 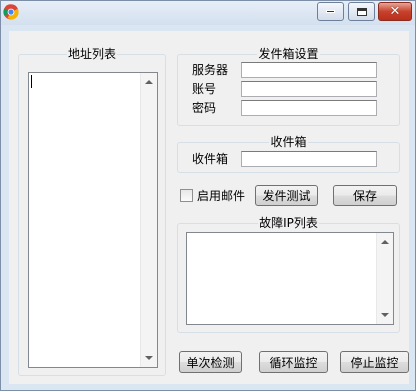 I want to click on send-test-button: 发件测试, so click(x=286, y=195).